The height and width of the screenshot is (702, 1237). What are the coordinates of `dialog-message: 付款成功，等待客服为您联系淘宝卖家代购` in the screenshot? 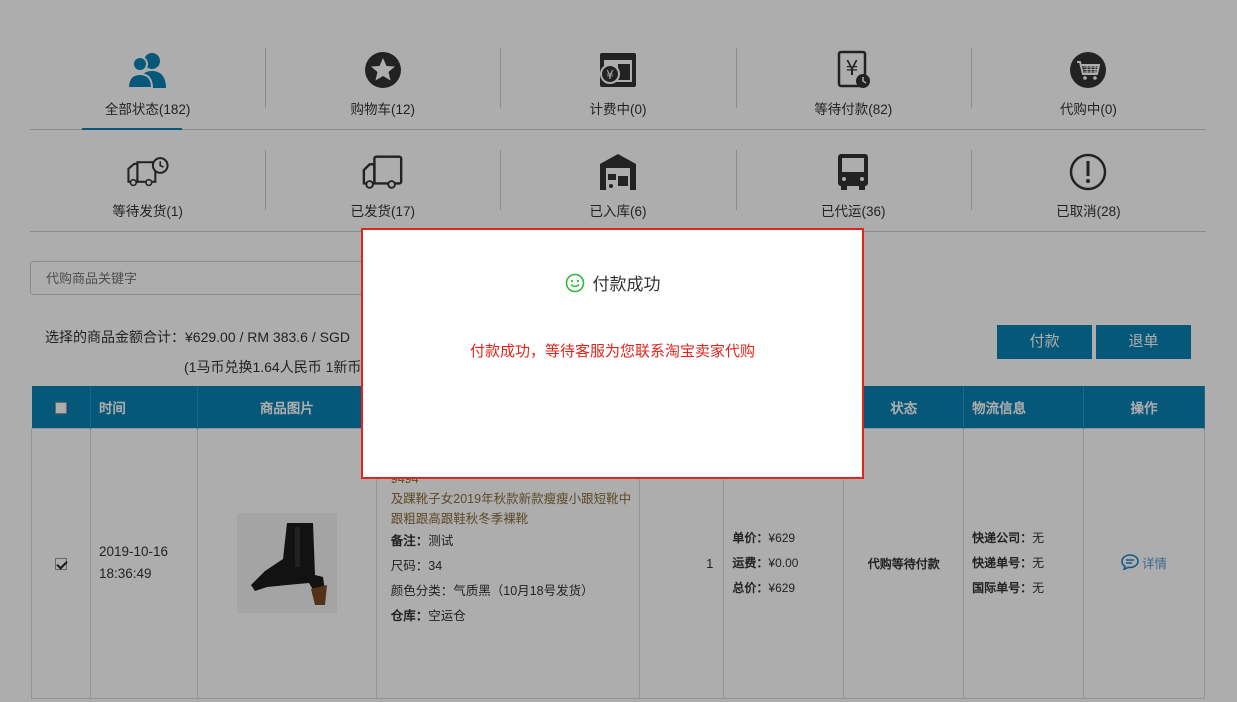 It's located at (612, 351).